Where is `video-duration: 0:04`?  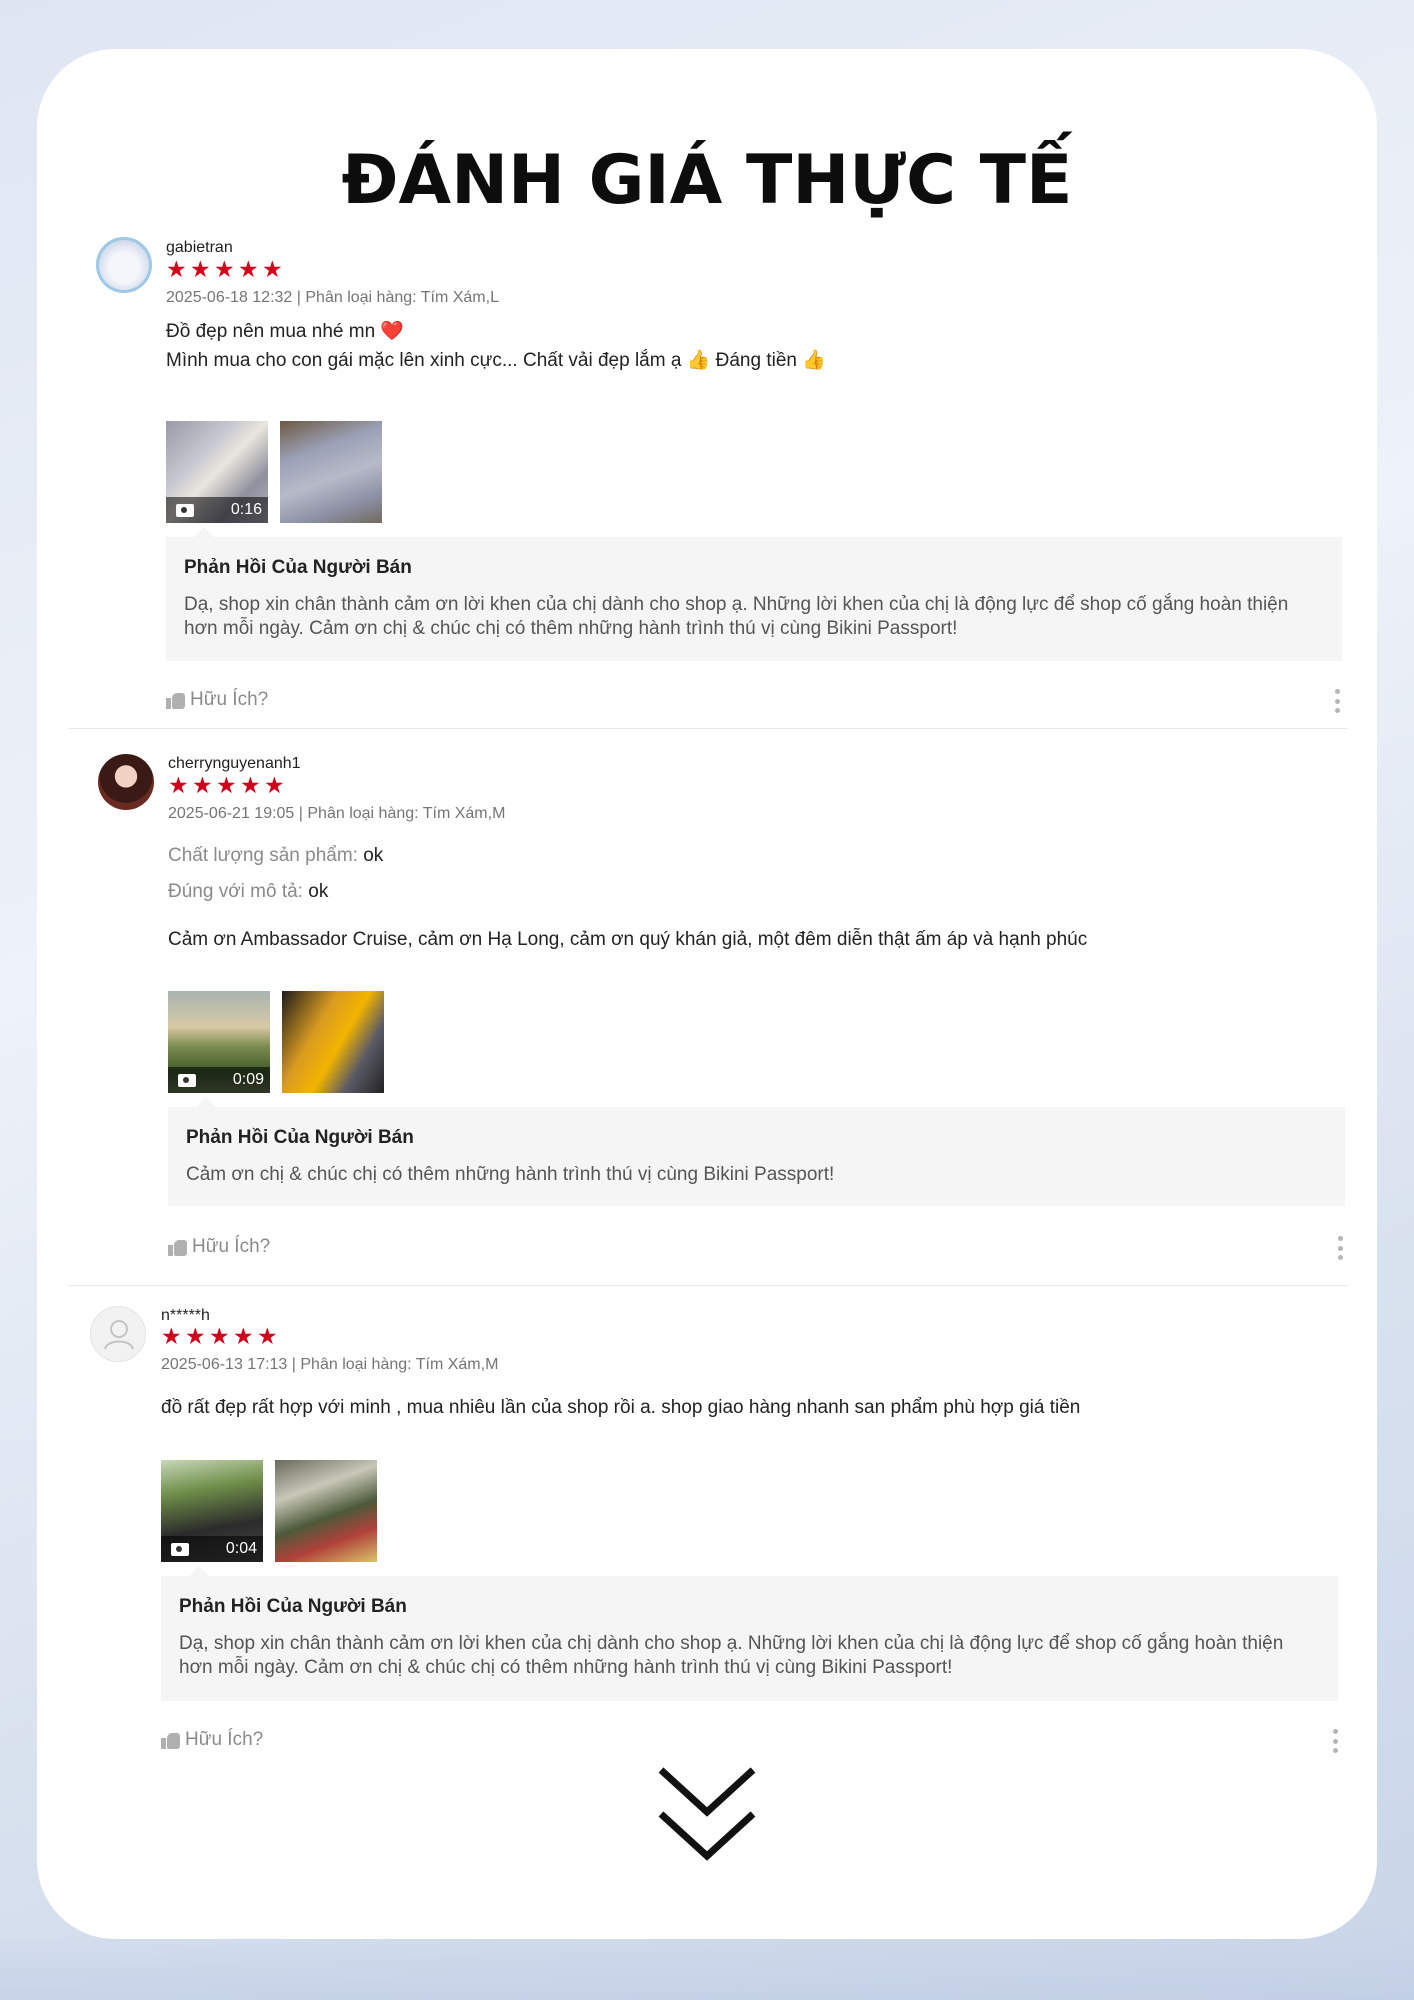
video-duration: 0:04 is located at coordinates (241, 1548).